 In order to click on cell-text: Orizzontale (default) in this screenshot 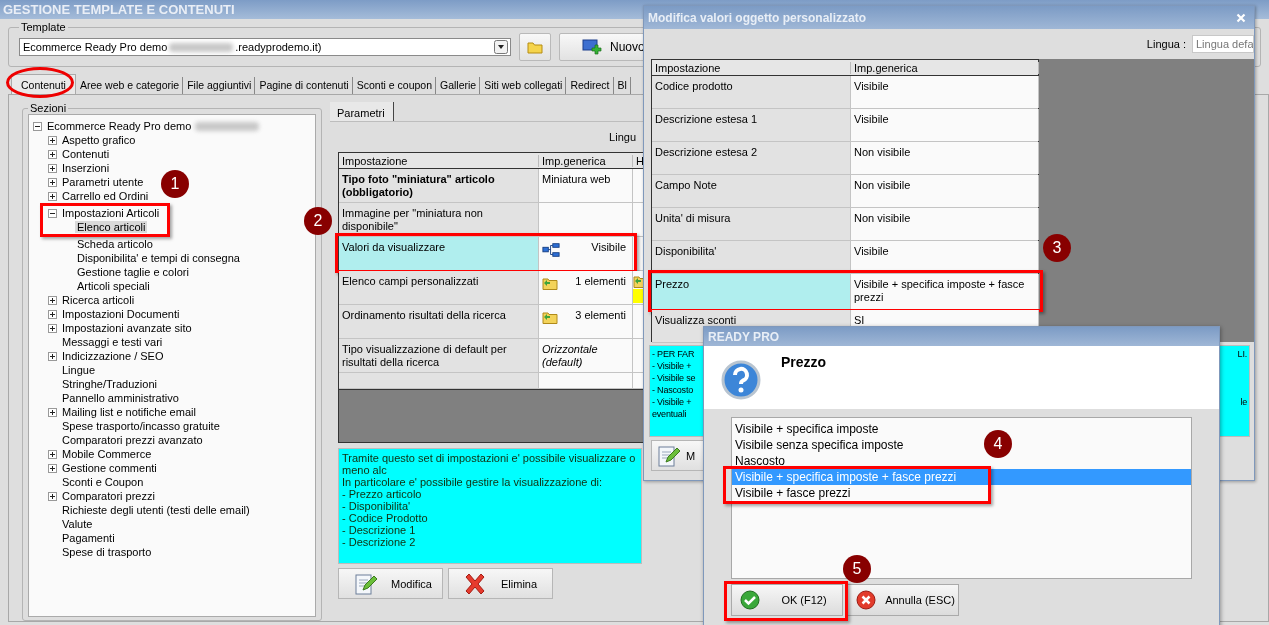, I will do `click(570, 355)`.